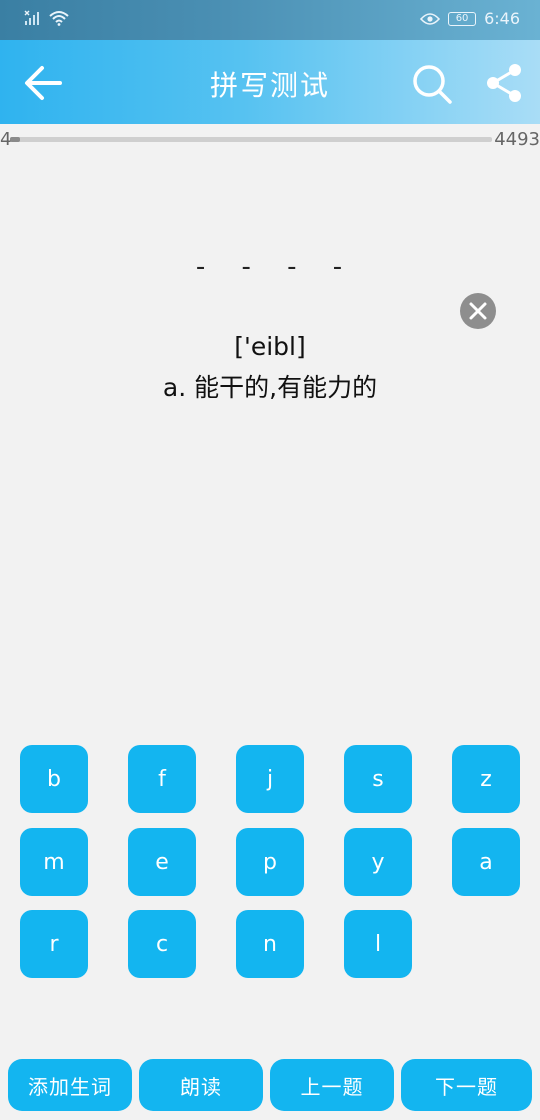 This screenshot has width=540, height=1120. I want to click on letter-key-j: j, so click(270, 779).